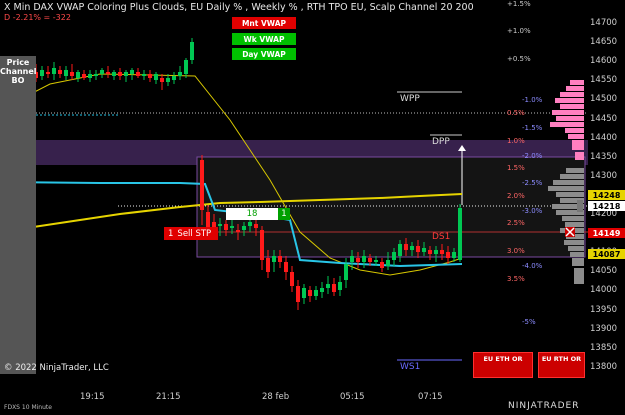 This screenshot has height=415, width=625. Describe the element at coordinates (519, 4) in the screenshot. I see `weekly-pct-label: +1.5%` at that location.